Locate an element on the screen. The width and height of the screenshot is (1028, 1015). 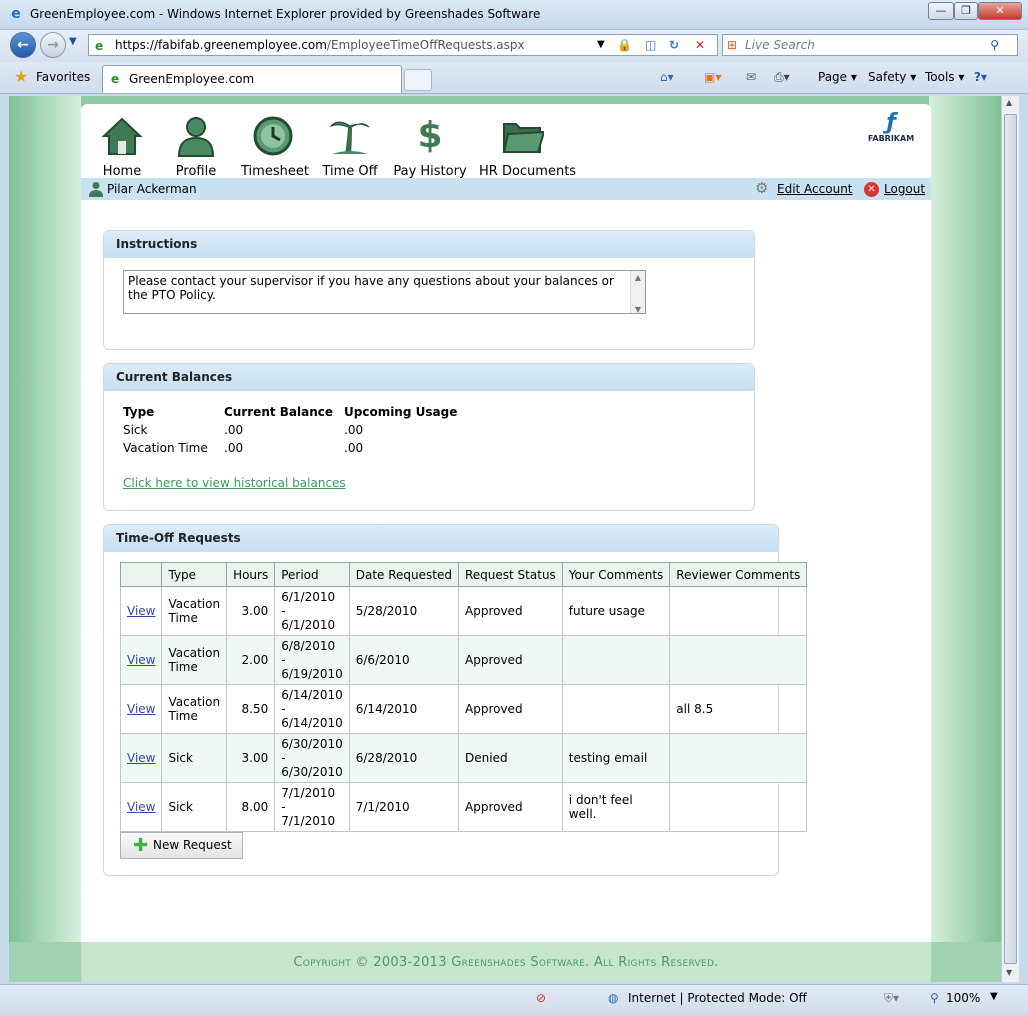
zoom-level: 100% is located at coordinates (963, 998).